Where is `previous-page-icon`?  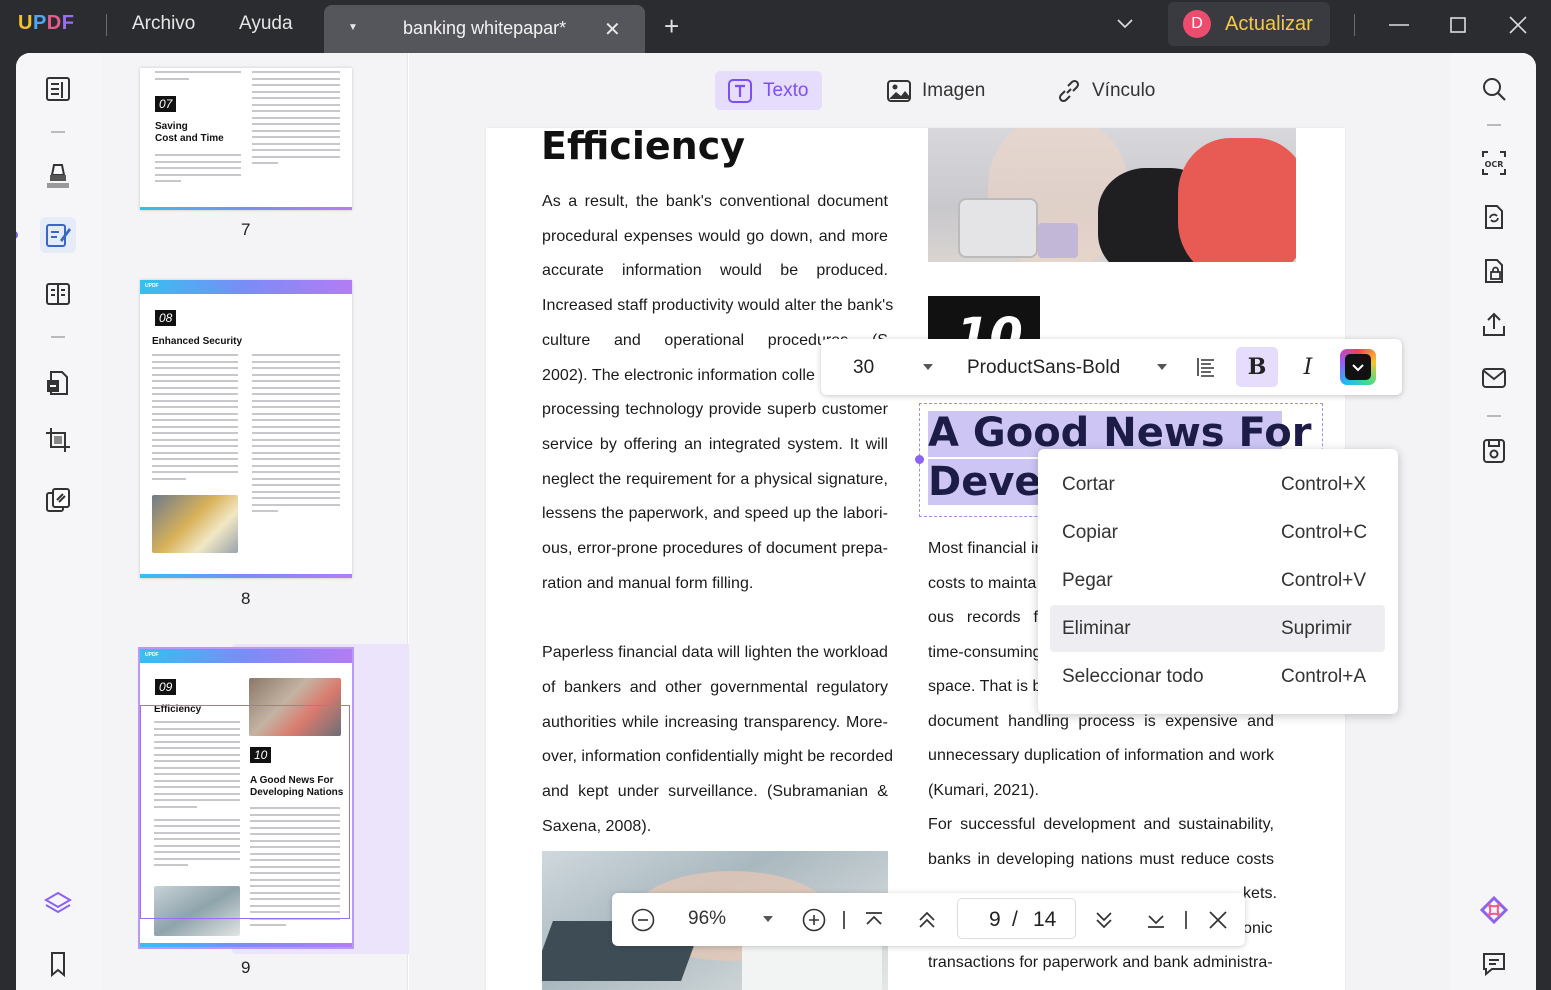
previous-page-icon is located at coordinates (927, 920).